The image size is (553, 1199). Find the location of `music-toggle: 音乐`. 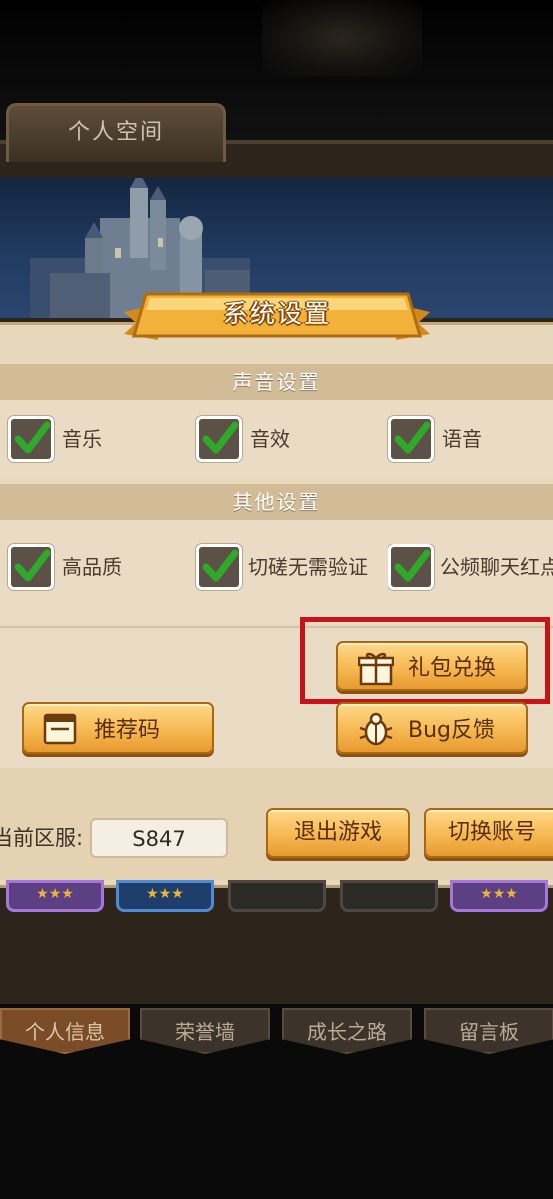

music-toggle: 音乐 is located at coordinates (83, 440).